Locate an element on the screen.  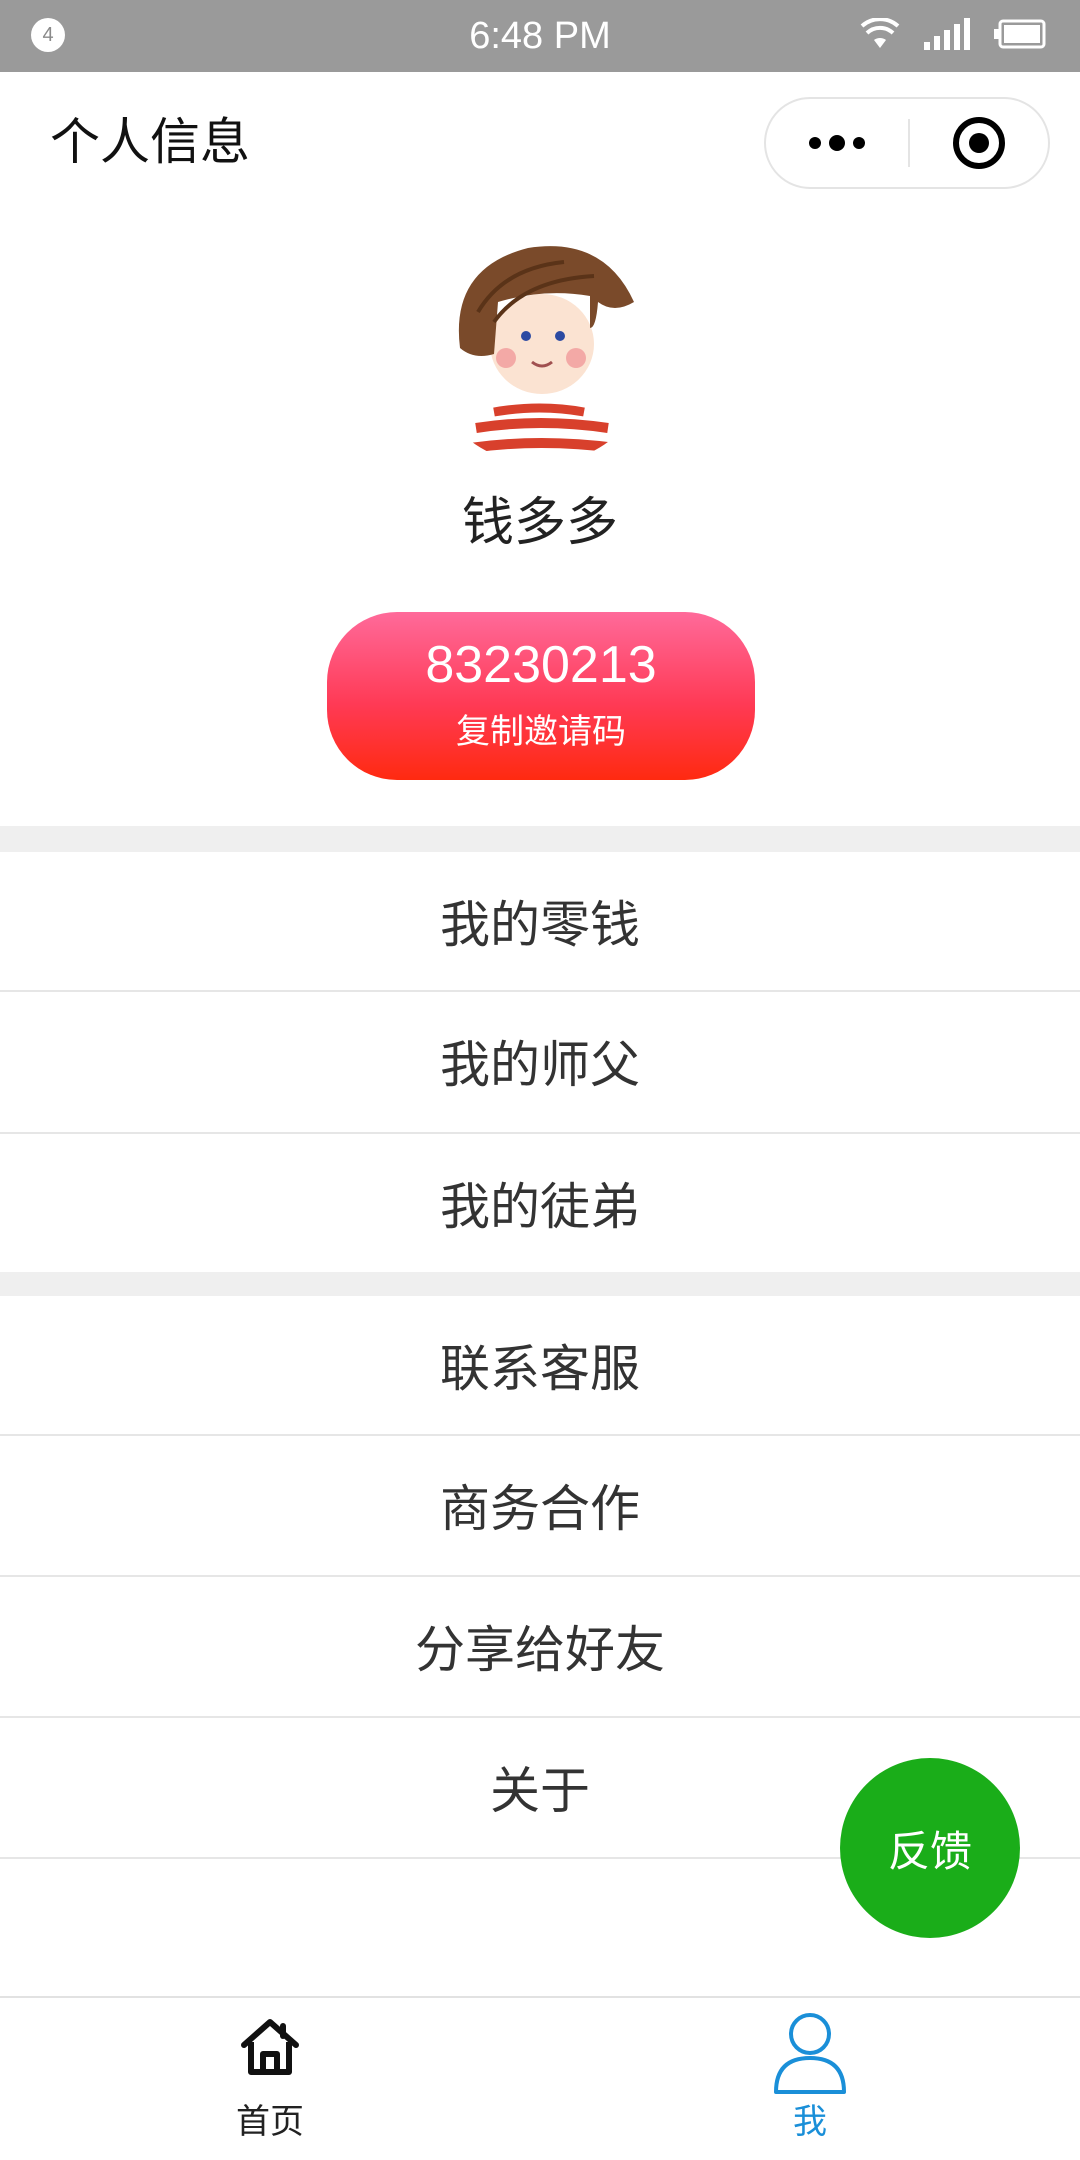
avatar is located at coordinates (540, 348).